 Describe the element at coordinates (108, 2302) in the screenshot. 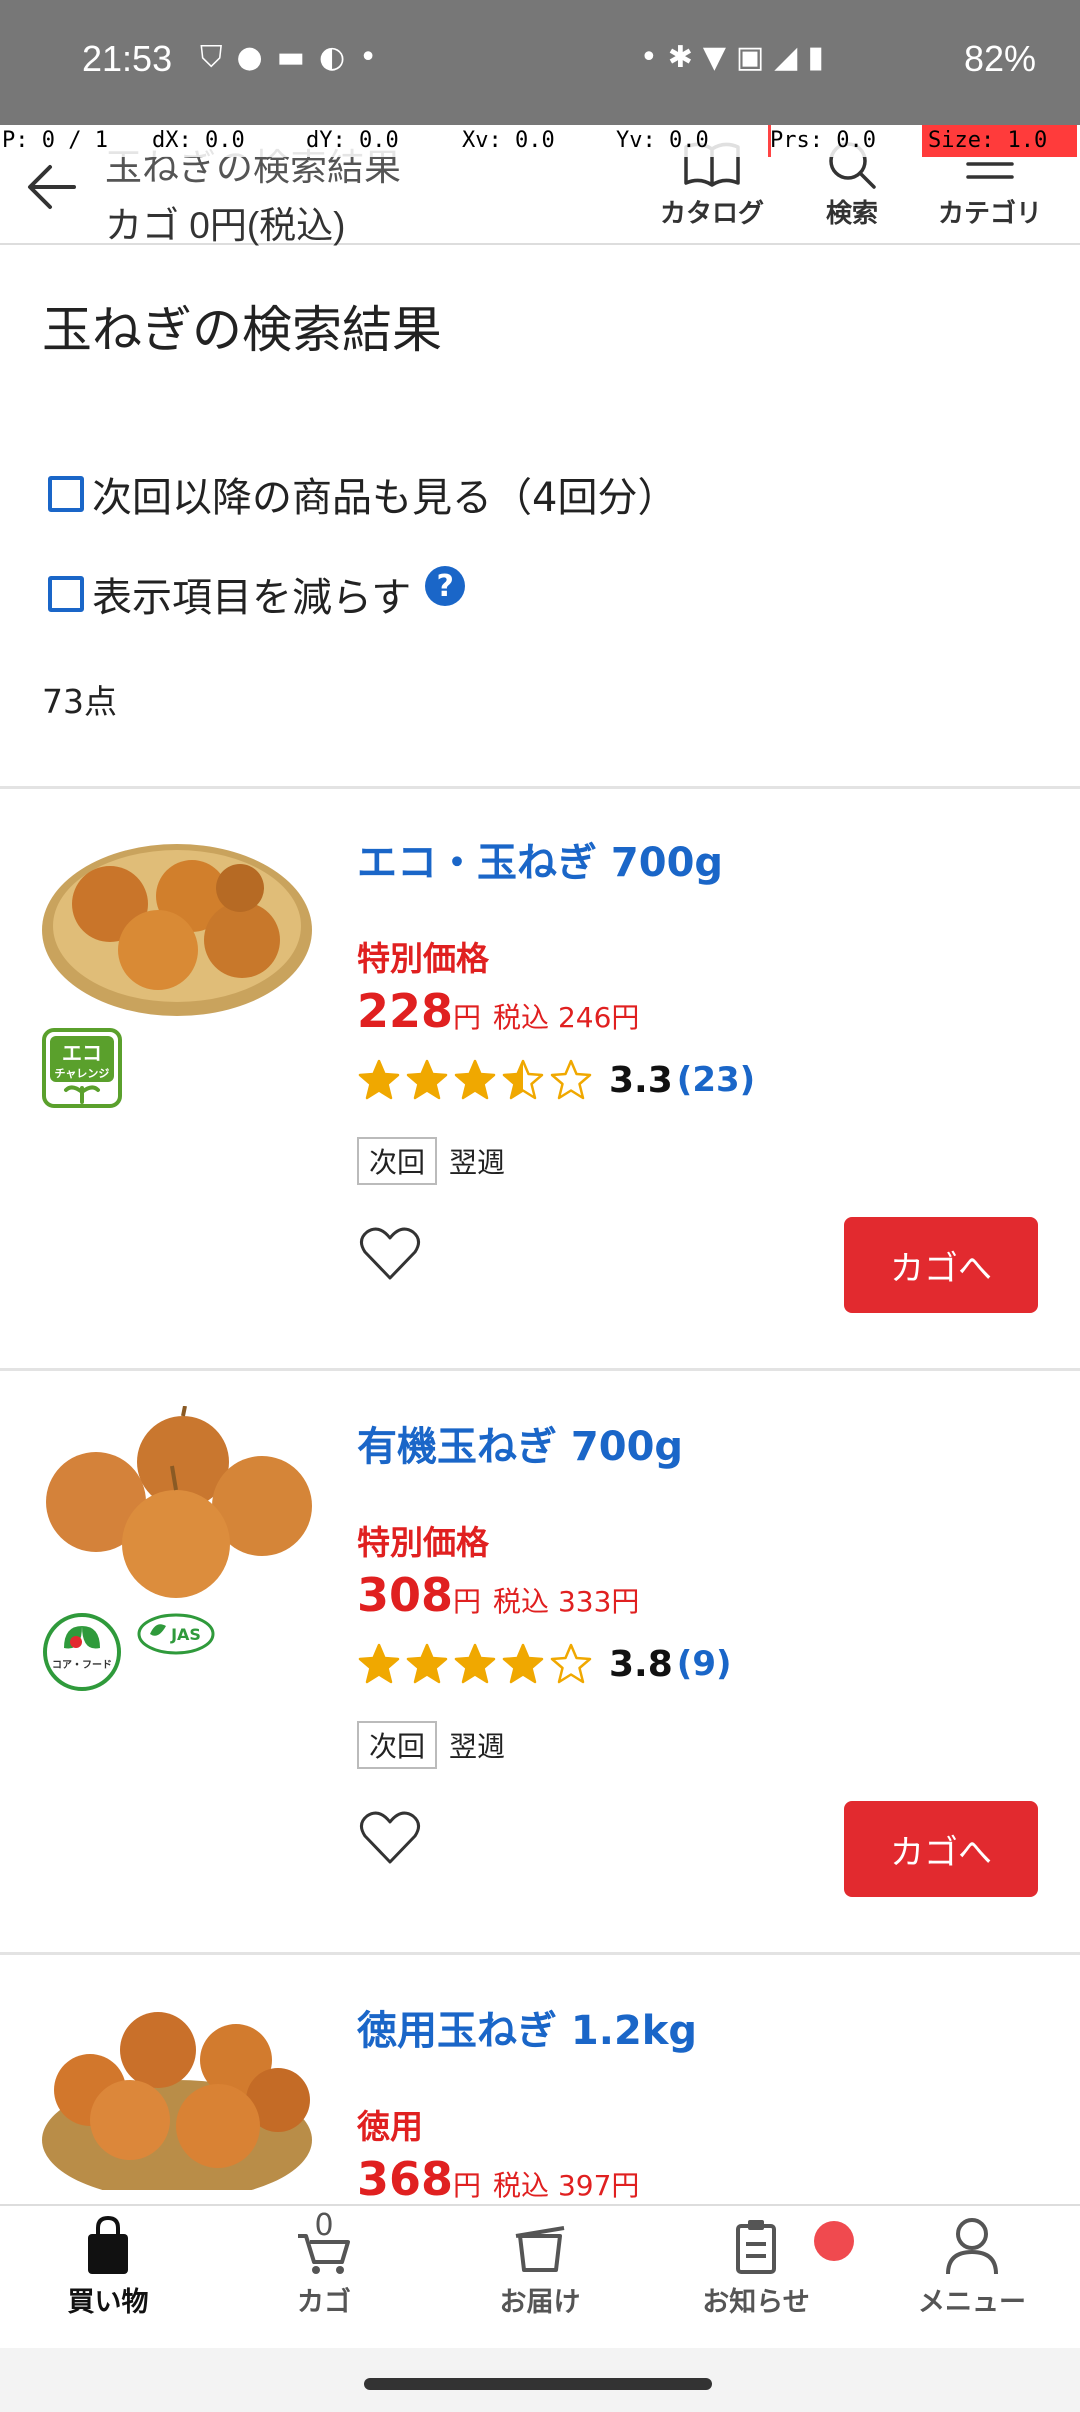

I see `nav-shopping-label: 買い物` at that location.